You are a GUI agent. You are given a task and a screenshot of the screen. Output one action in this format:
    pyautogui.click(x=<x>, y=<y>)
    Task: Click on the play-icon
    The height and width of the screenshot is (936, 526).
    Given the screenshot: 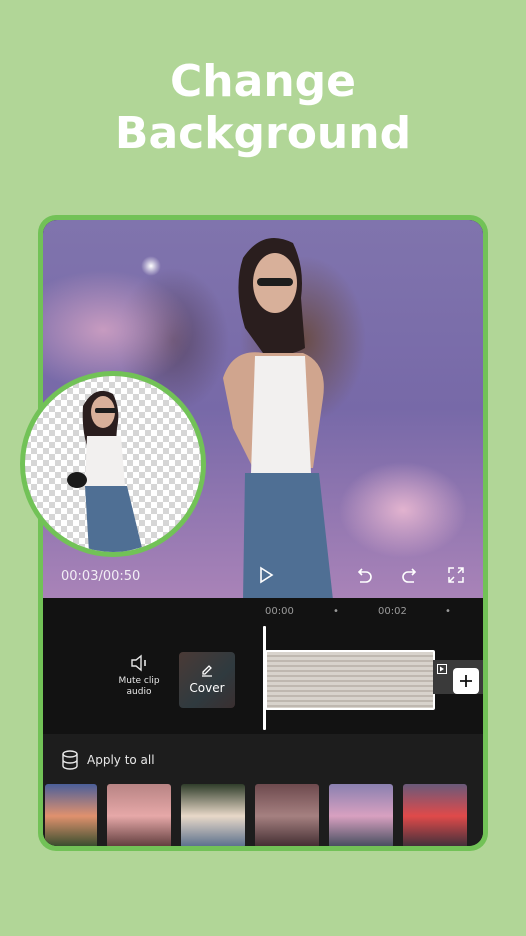 What is the action you would take?
    pyautogui.click(x=267, y=575)
    